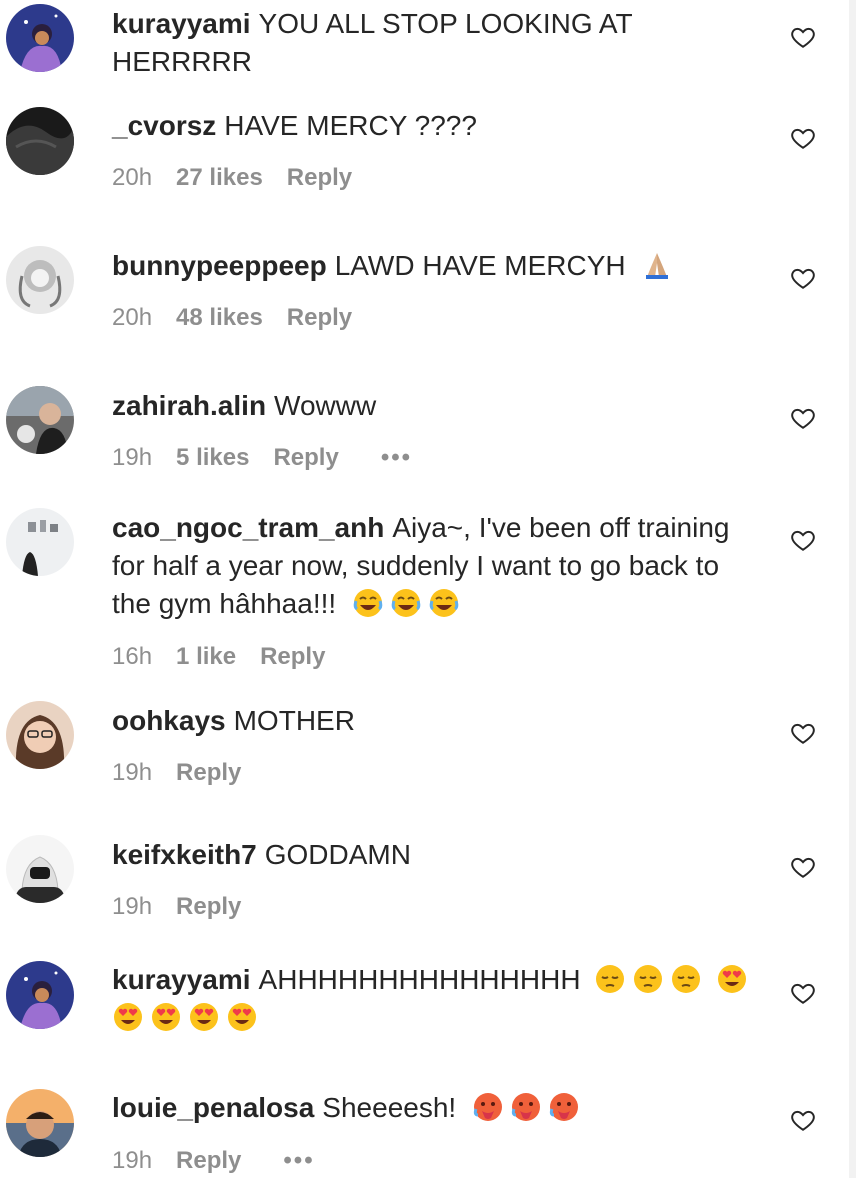 This screenshot has width=856, height=1178. Describe the element at coordinates (206, 657) in the screenshot. I see `comment-likes: 1 like` at that location.